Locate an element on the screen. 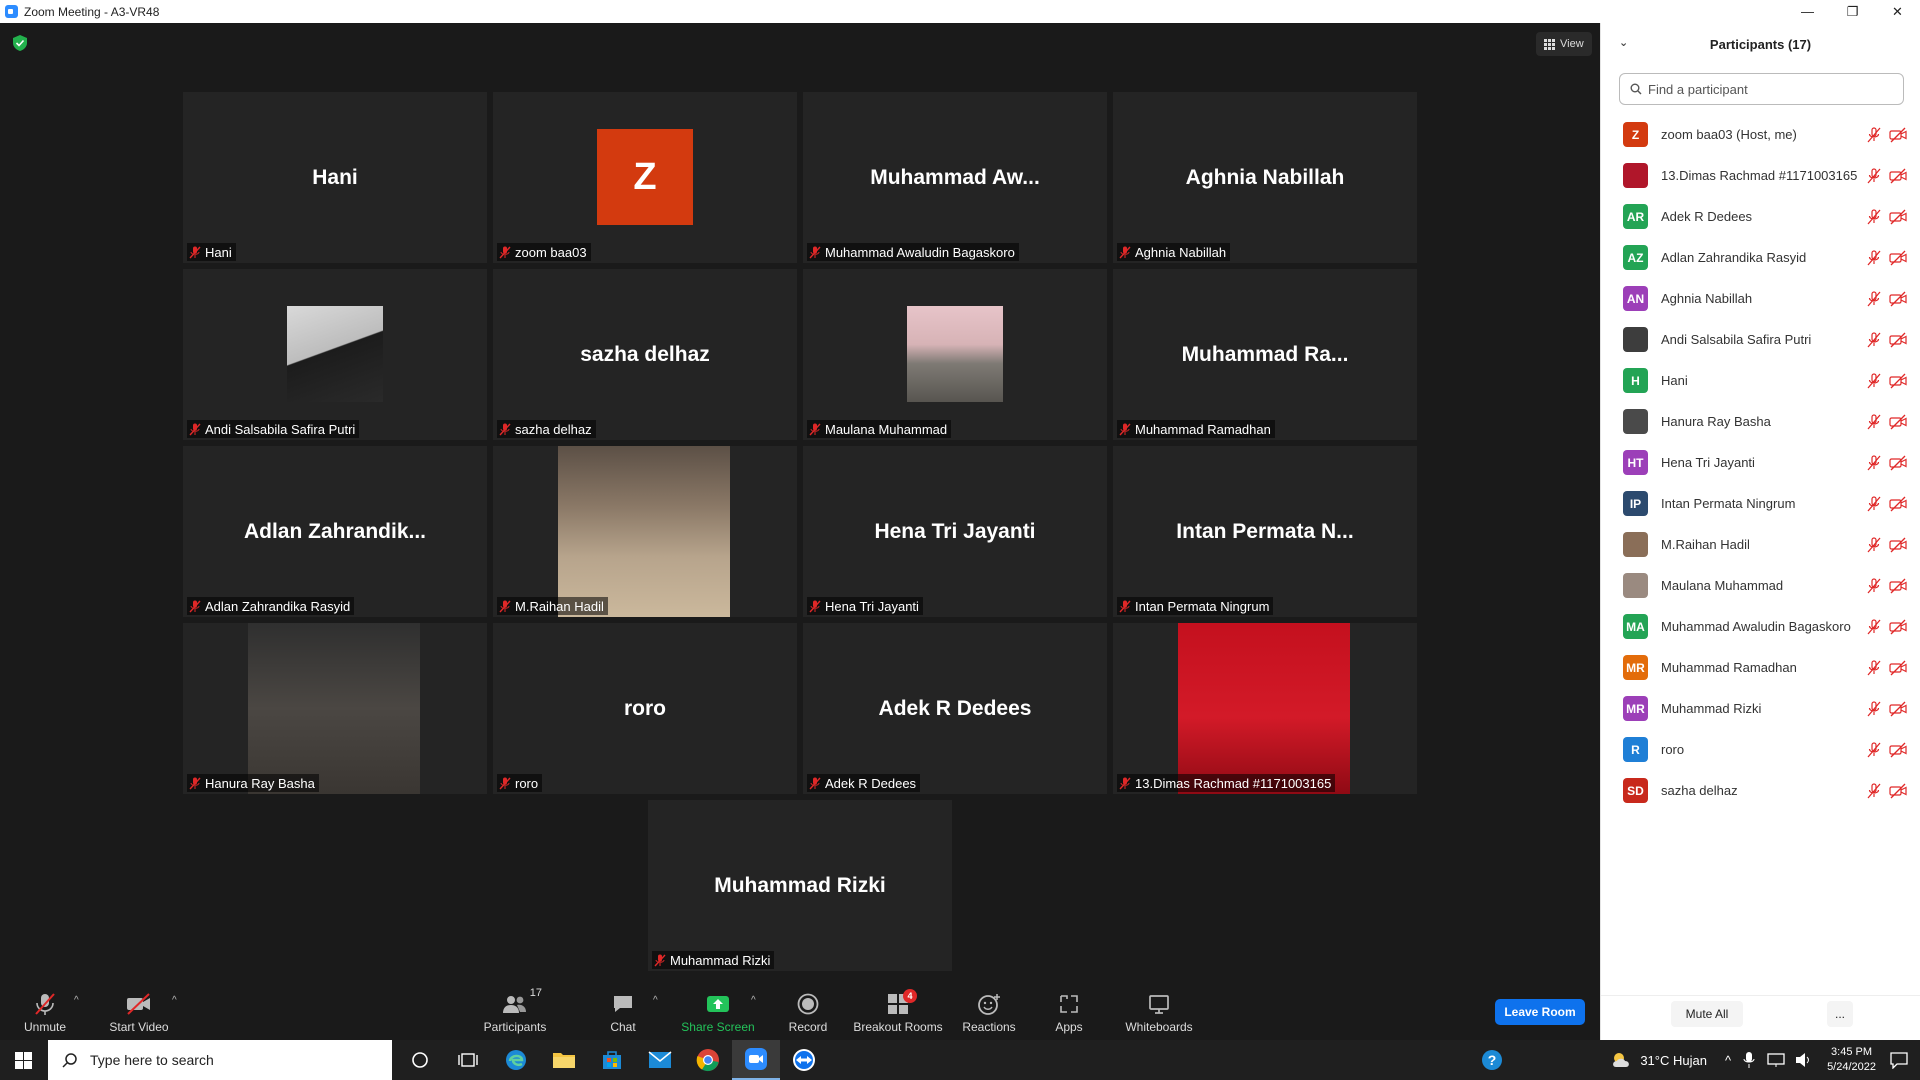  start-button is located at coordinates (23, 1060).